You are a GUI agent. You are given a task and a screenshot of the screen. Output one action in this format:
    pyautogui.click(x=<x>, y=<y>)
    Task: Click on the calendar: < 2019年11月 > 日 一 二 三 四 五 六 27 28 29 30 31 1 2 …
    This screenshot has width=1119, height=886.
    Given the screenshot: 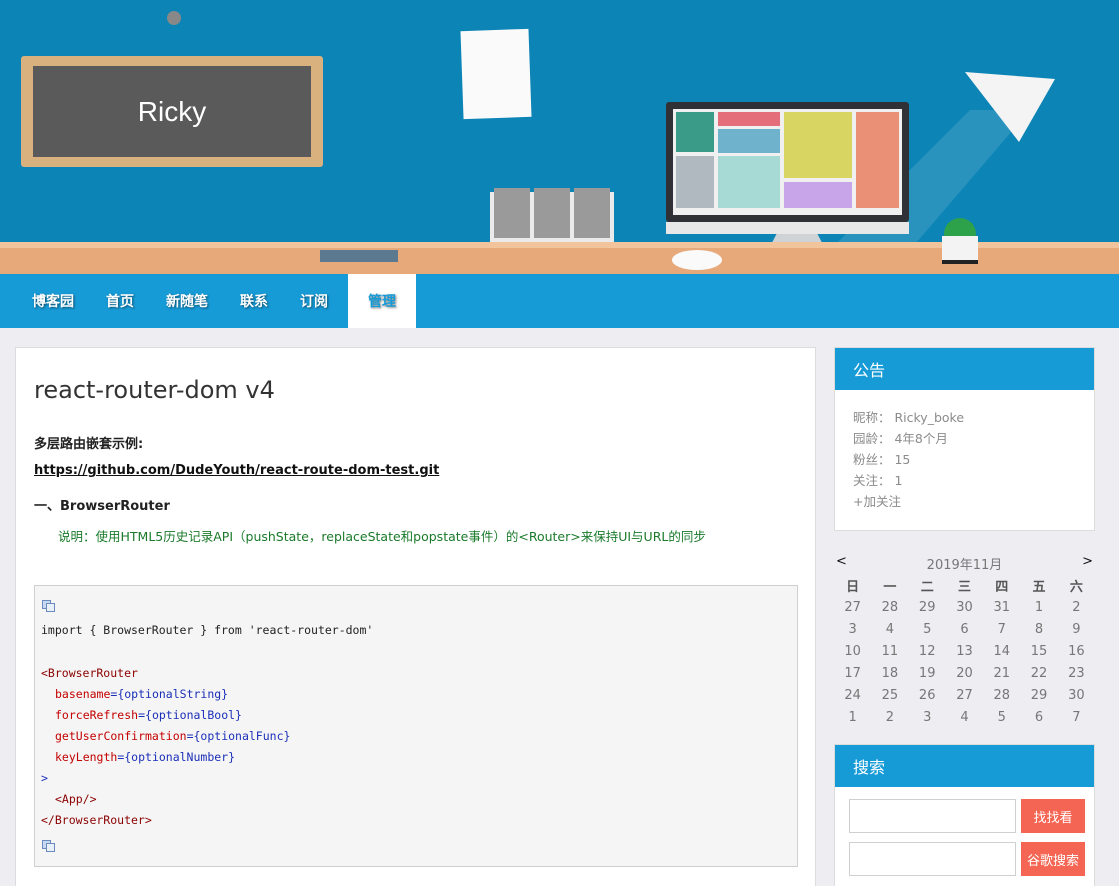 What is the action you would take?
    pyautogui.click(x=964, y=640)
    